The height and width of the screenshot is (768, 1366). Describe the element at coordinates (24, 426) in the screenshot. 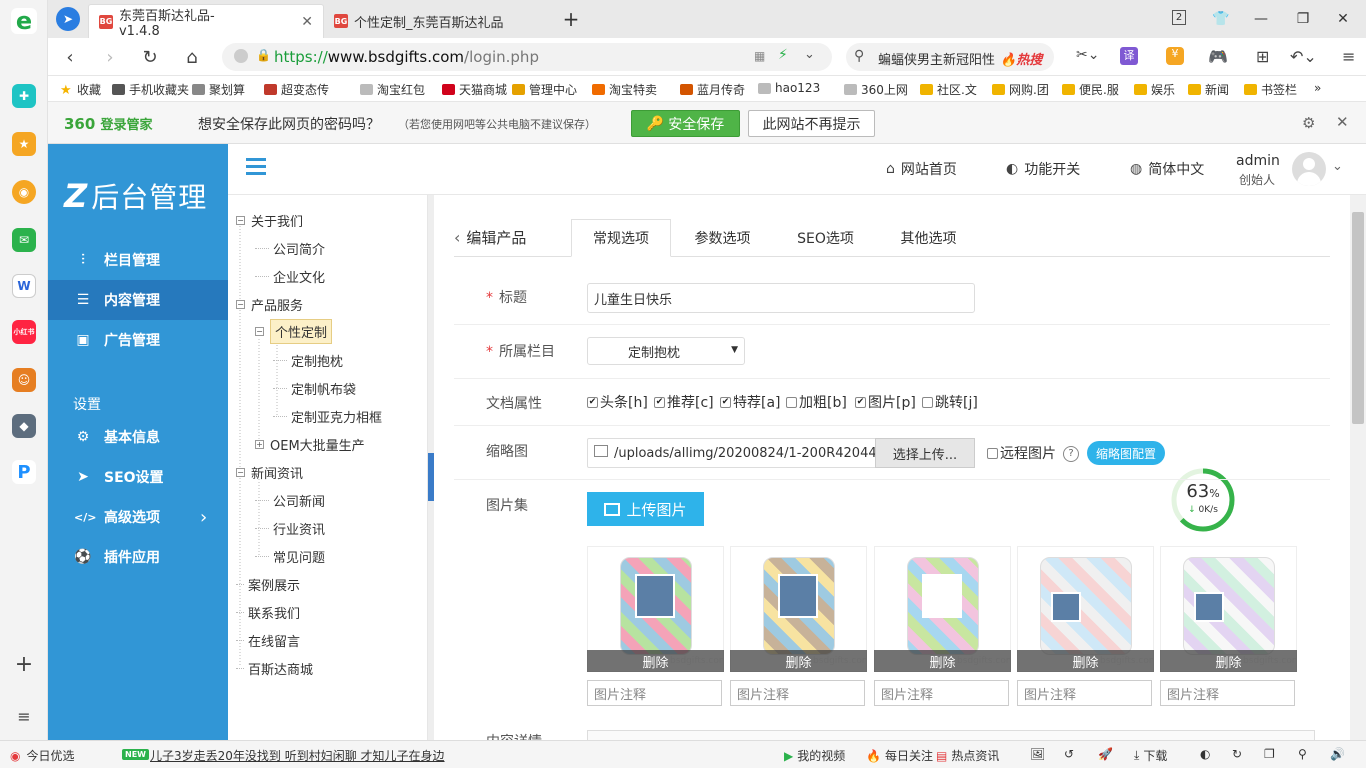

I see `shooter-game-icon: ◆` at that location.